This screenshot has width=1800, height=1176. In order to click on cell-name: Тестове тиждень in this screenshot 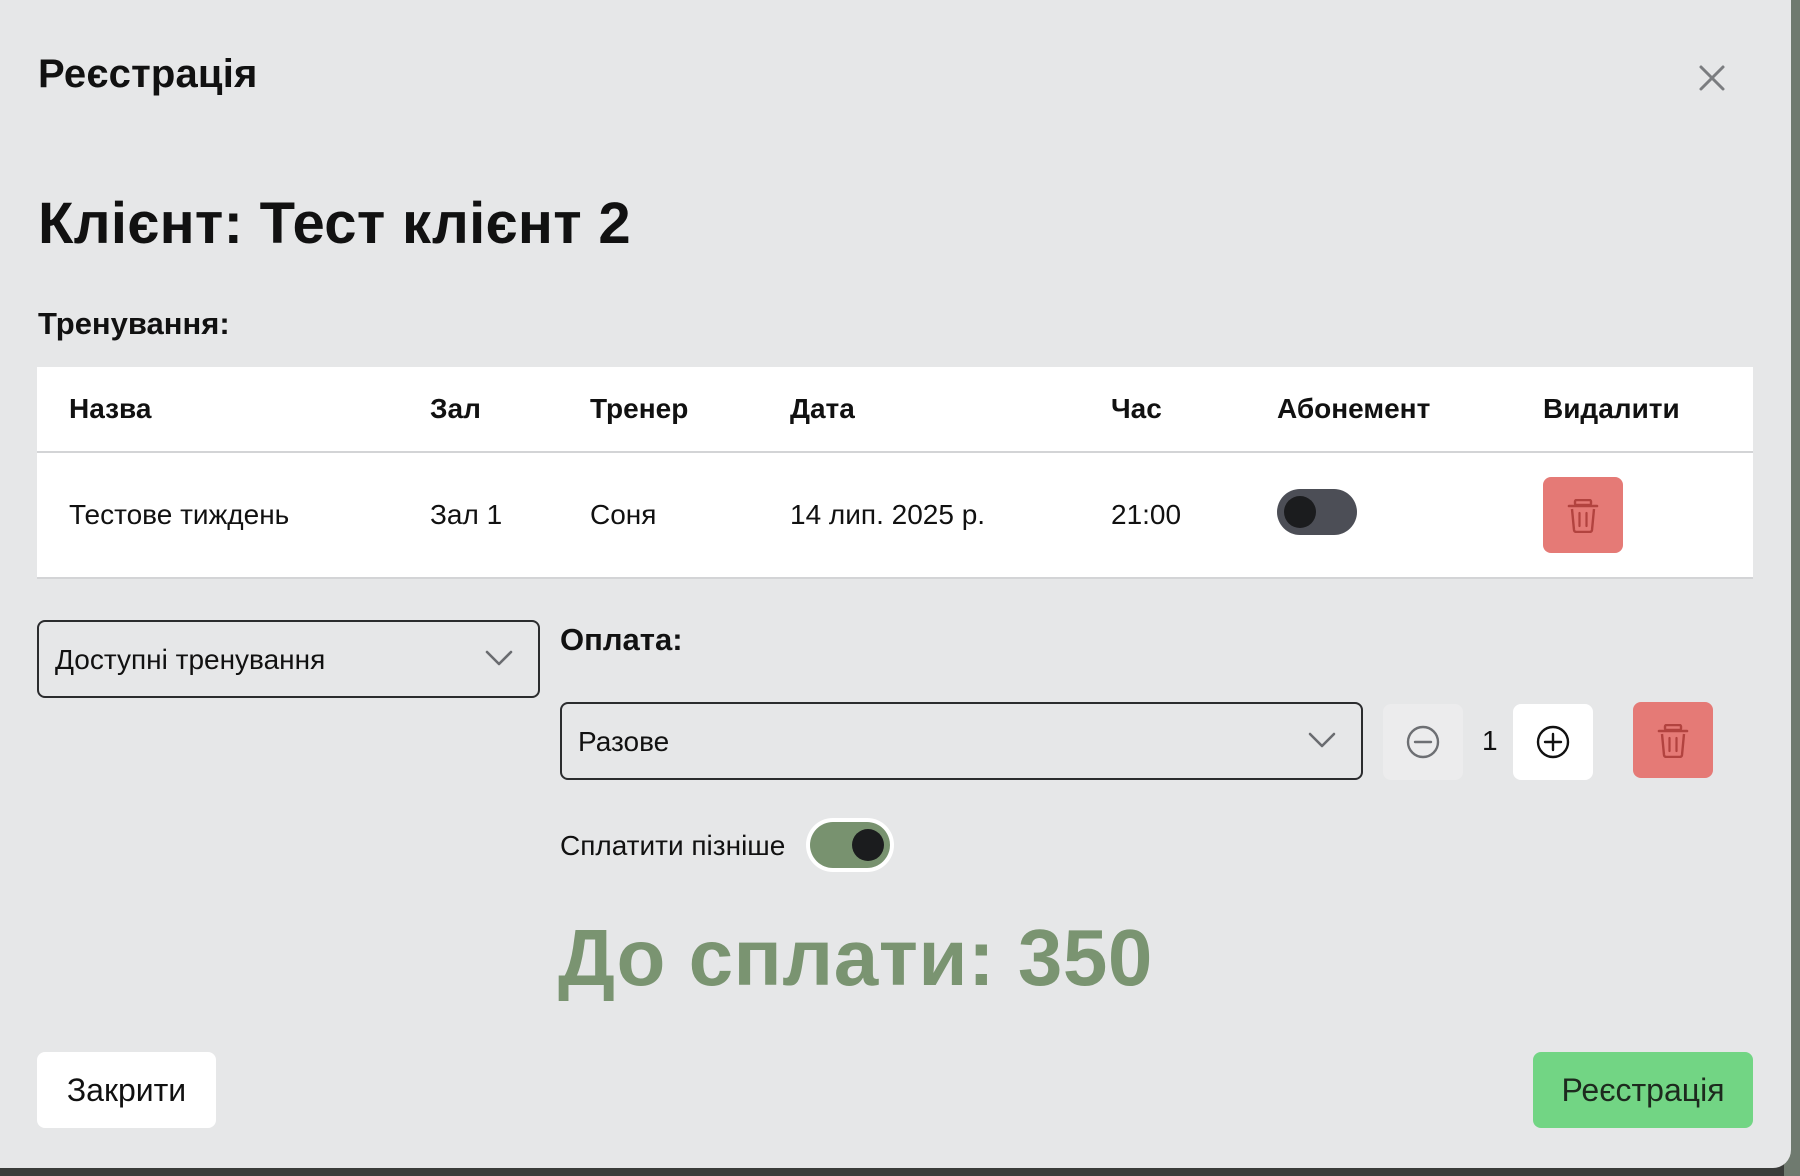, I will do `click(179, 514)`.